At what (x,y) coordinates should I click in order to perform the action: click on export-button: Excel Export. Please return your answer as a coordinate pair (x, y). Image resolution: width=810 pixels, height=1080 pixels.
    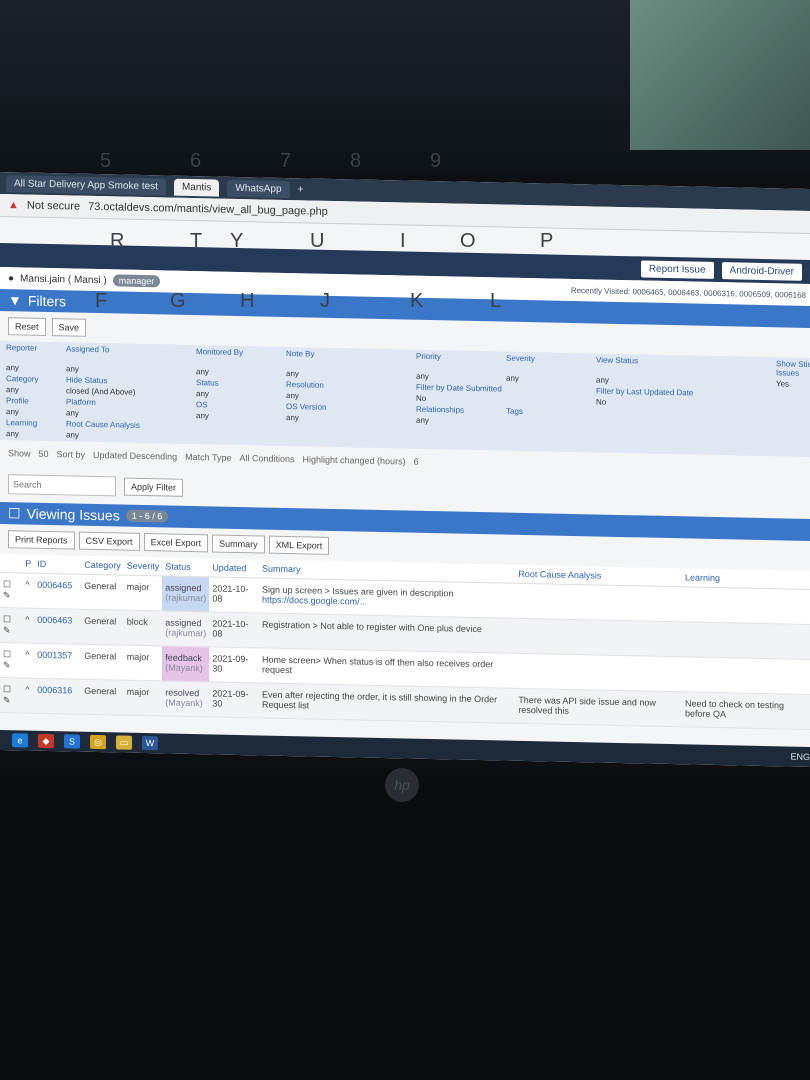
    Looking at the image, I should click on (176, 543).